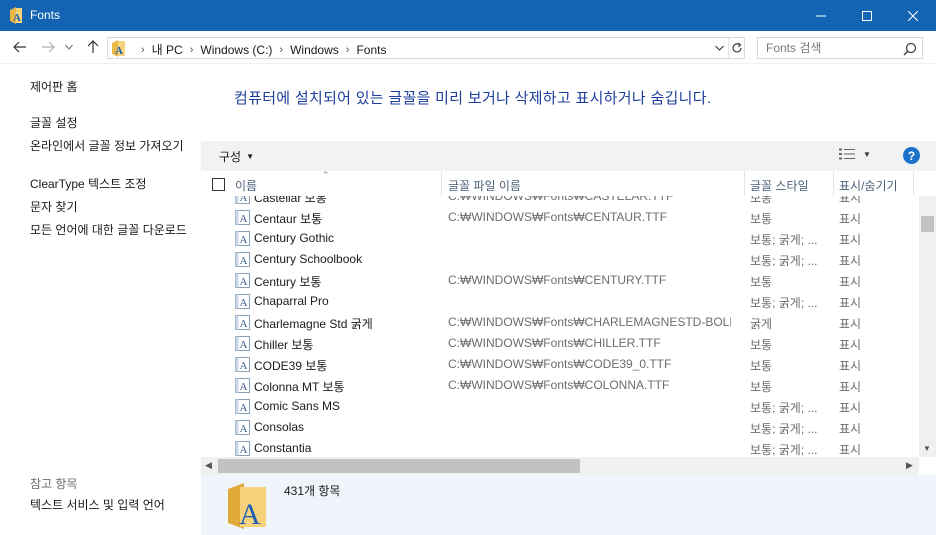  Describe the element at coordinates (20, 47) in the screenshot. I see `back-button` at that location.